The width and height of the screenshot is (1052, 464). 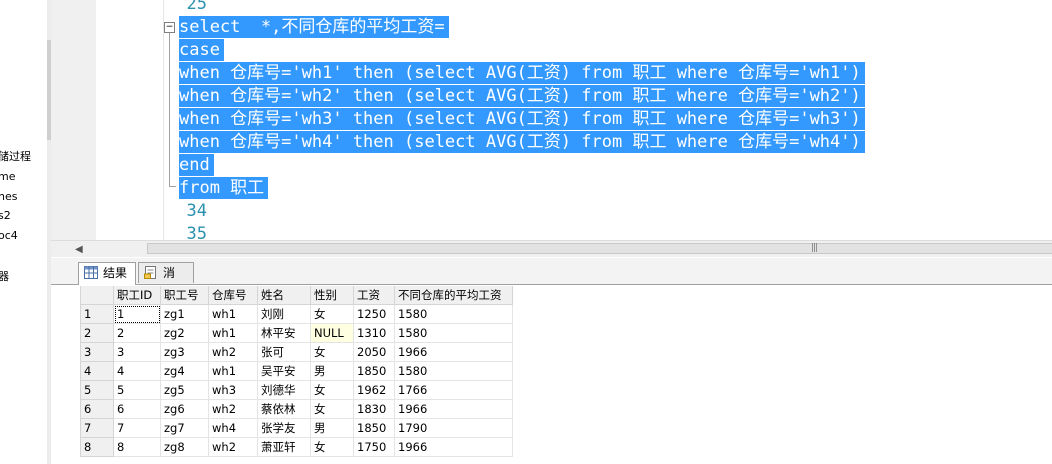 What do you see at coordinates (97, 333) in the screenshot?
I see `row-number: 2` at bounding box center [97, 333].